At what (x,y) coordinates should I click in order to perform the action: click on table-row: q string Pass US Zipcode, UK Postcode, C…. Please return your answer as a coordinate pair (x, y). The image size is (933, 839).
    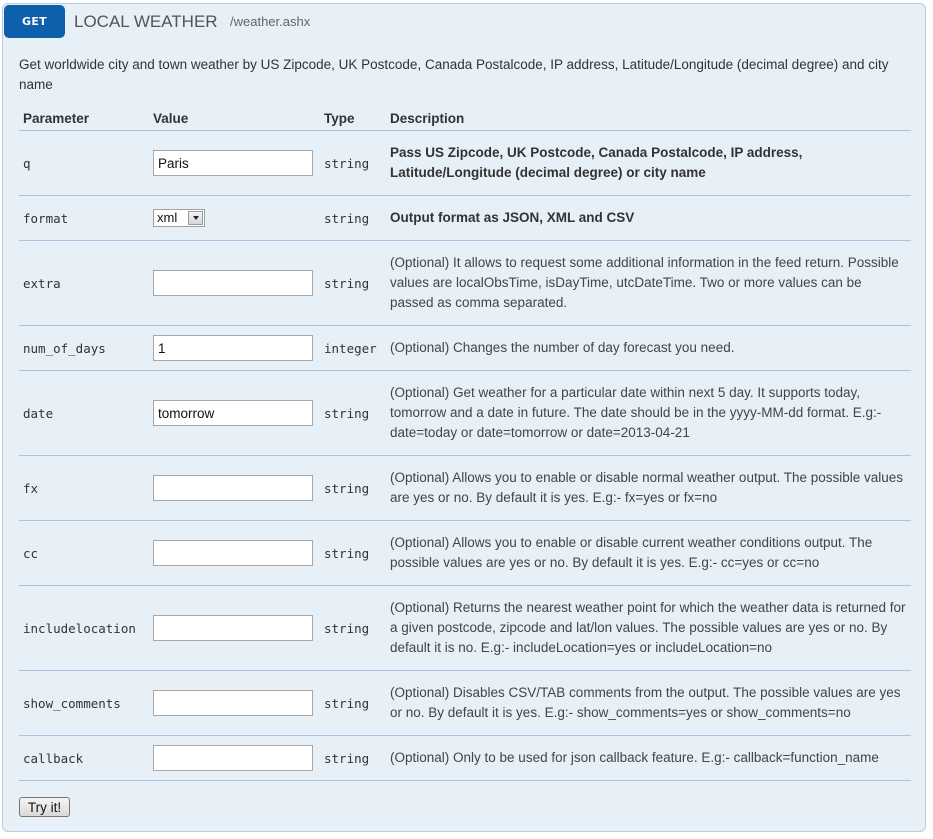
    Looking at the image, I should click on (465, 163).